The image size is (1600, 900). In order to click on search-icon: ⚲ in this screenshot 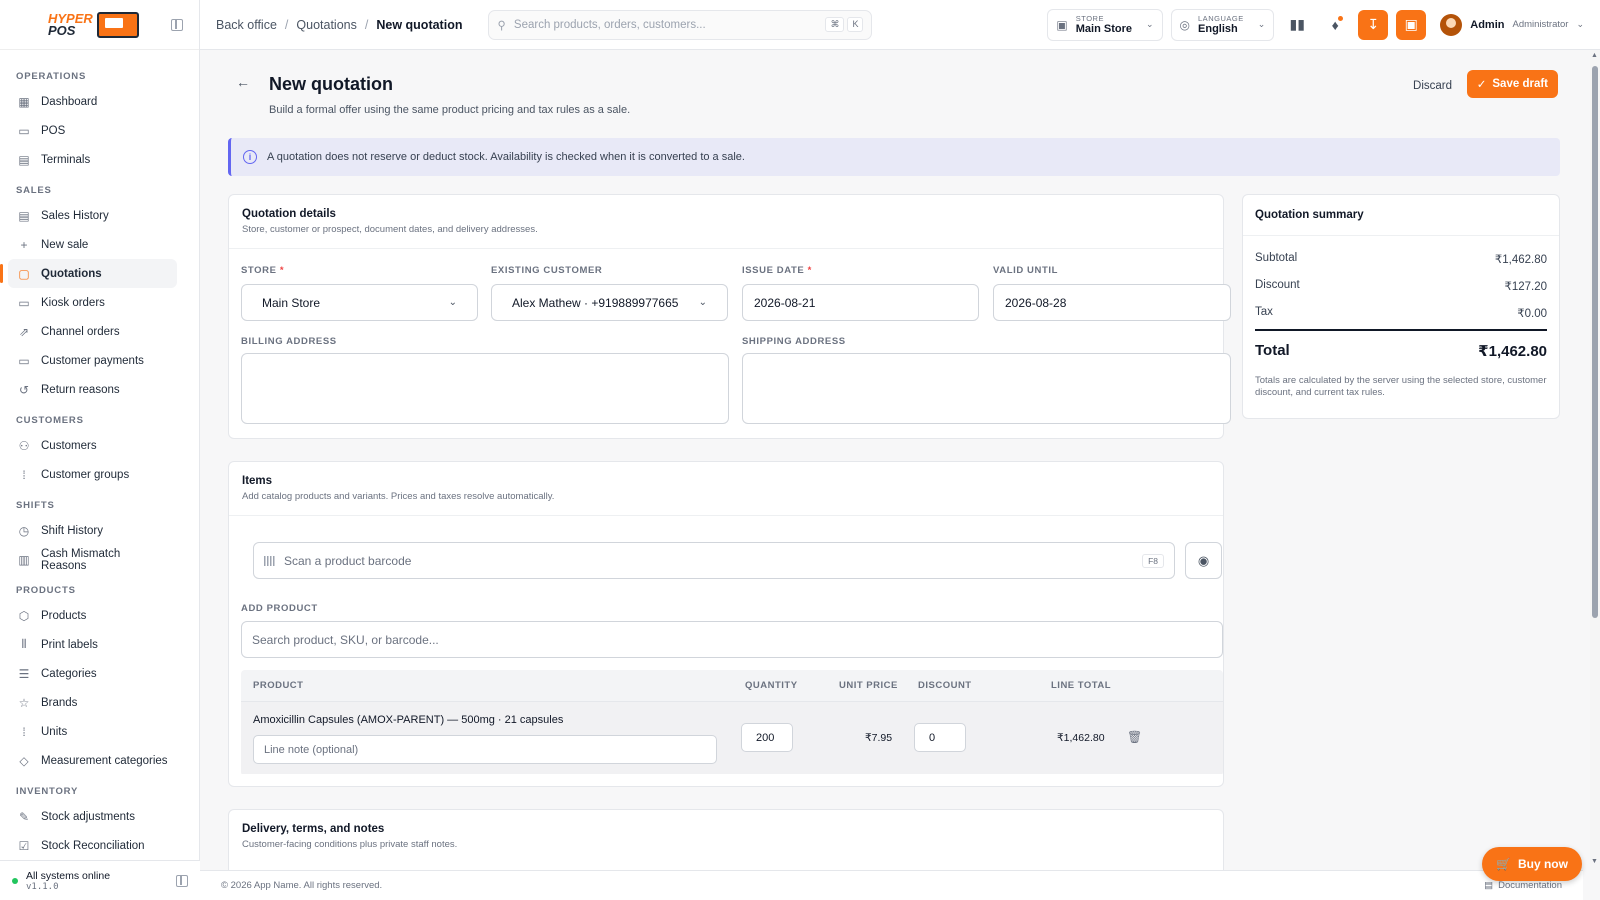, I will do `click(501, 25)`.